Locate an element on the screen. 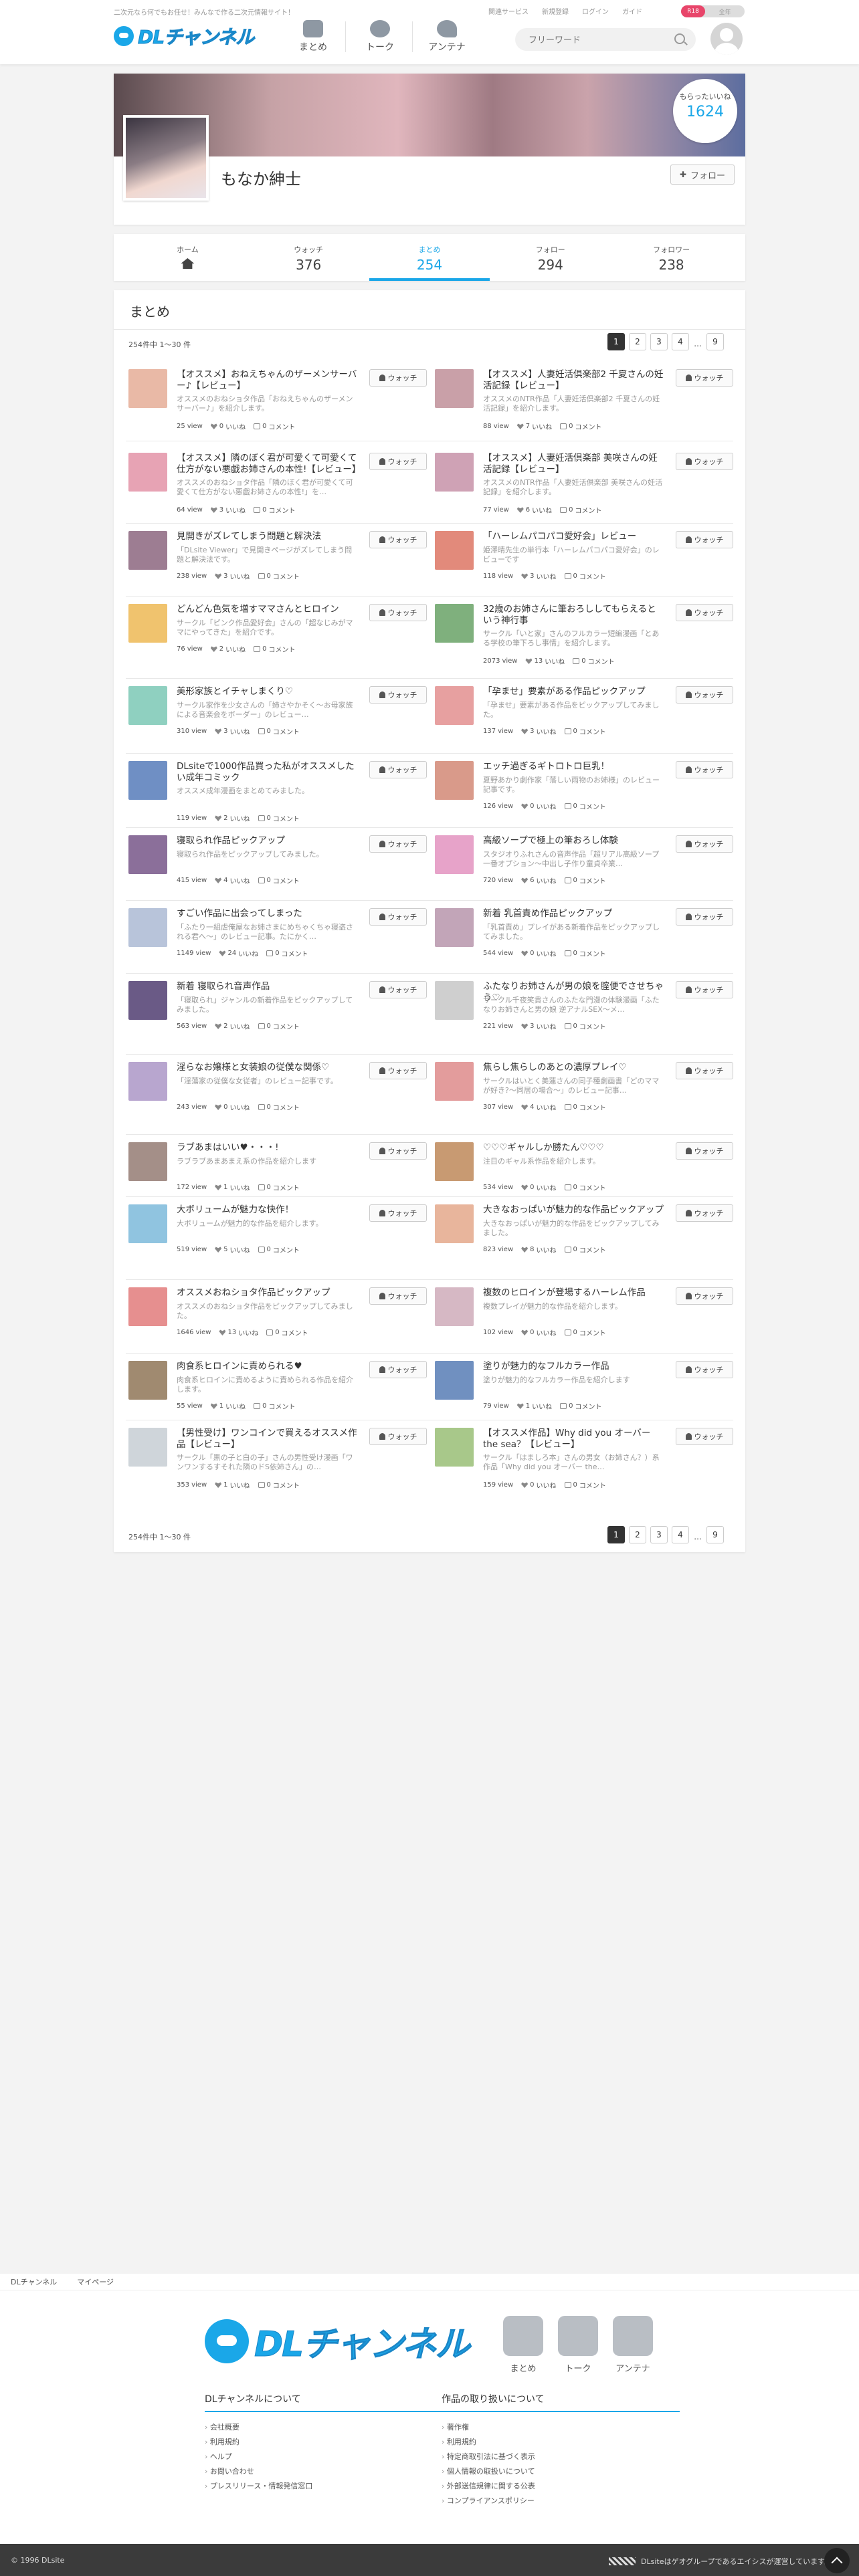 Image resolution: width=859 pixels, height=2576 pixels. nav-talk: トーク is located at coordinates (380, 37).